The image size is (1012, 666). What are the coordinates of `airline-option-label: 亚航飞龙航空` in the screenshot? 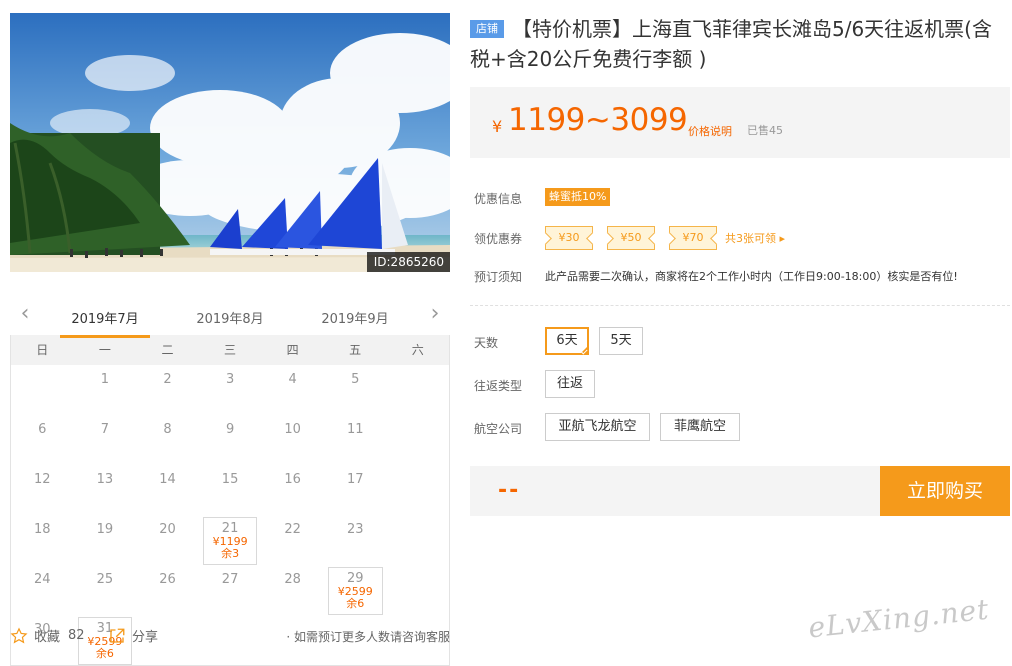 It's located at (597, 426).